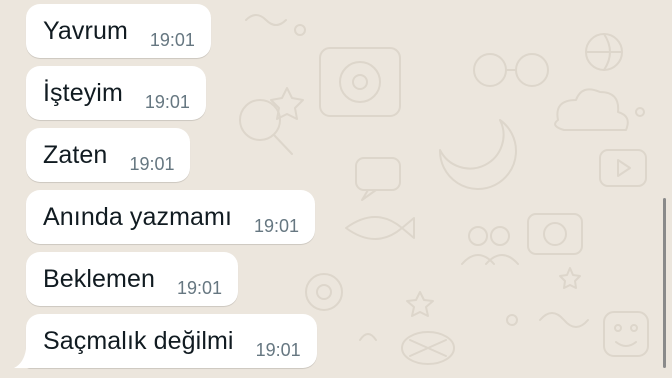  Describe the element at coordinates (75, 154) in the screenshot. I see `message-text: Zaten` at that location.